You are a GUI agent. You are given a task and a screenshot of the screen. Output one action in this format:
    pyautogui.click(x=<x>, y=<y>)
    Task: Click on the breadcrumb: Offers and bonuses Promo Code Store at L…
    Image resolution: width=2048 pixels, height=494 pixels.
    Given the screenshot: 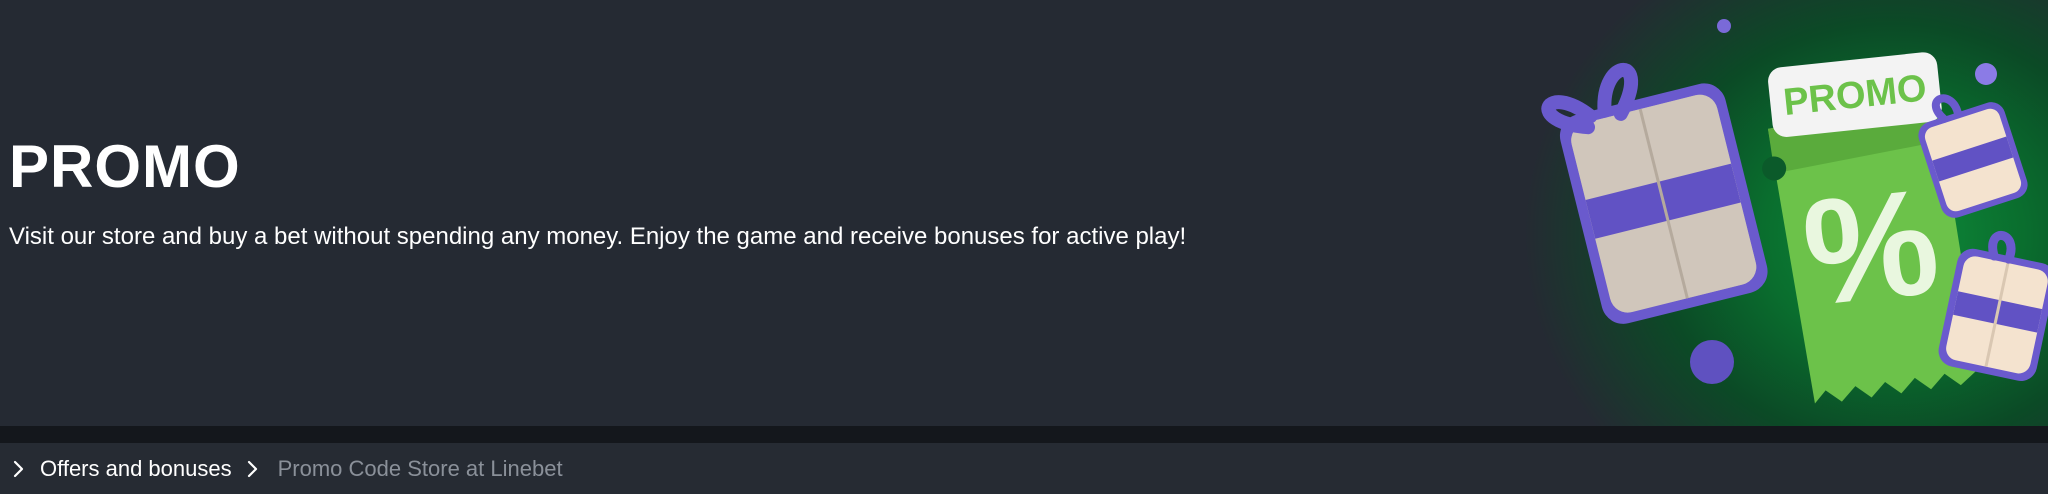 What is the action you would take?
    pyautogui.click(x=1024, y=468)
    